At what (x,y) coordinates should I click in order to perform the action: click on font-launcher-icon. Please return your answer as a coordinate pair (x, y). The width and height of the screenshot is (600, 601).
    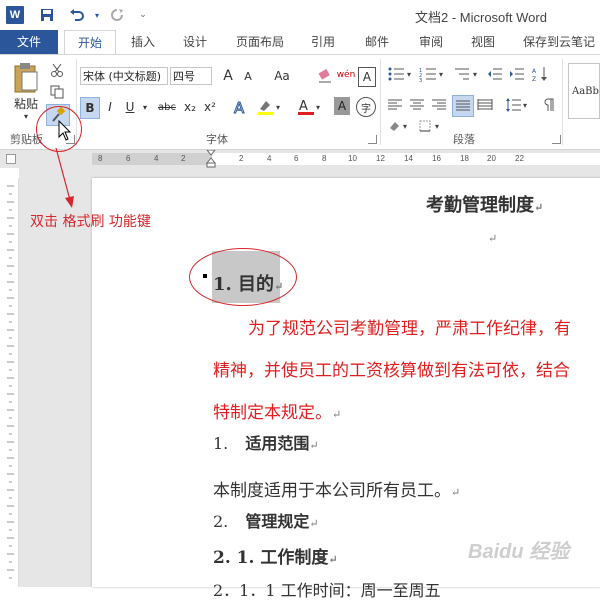
    Looking at the image, I should click on (372, 139).